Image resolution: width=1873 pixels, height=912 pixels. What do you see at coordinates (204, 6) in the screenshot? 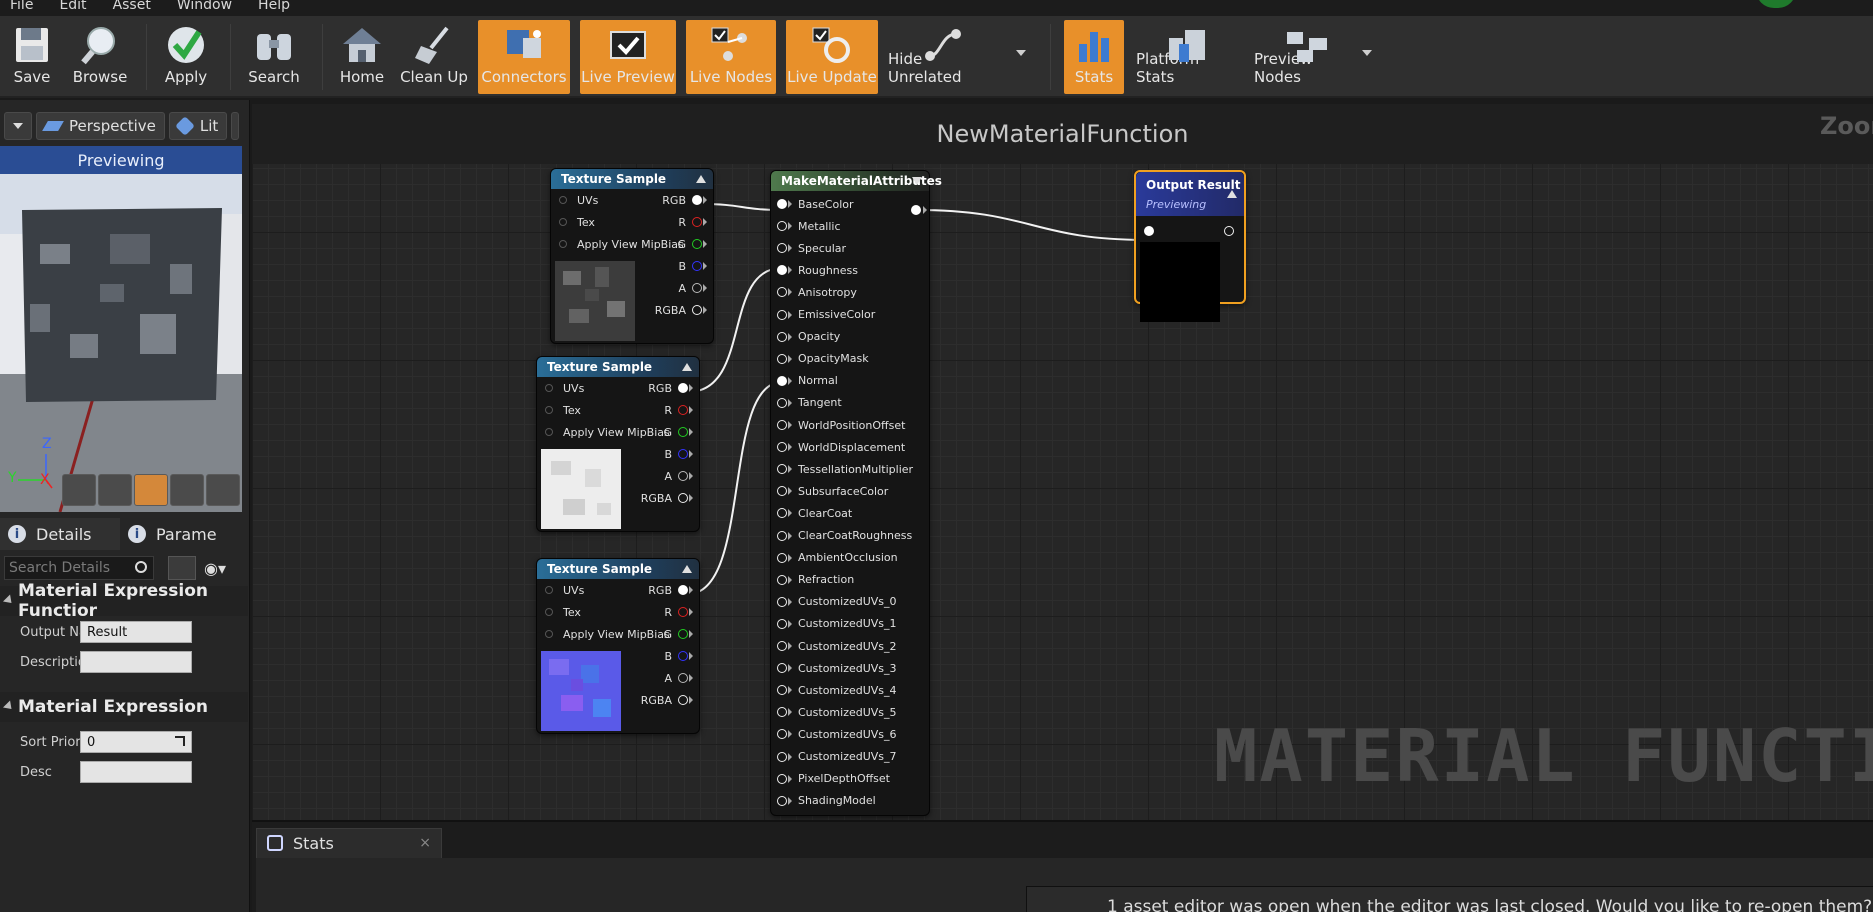
I see `menu-window: Window` at bounding box center [204, 6].